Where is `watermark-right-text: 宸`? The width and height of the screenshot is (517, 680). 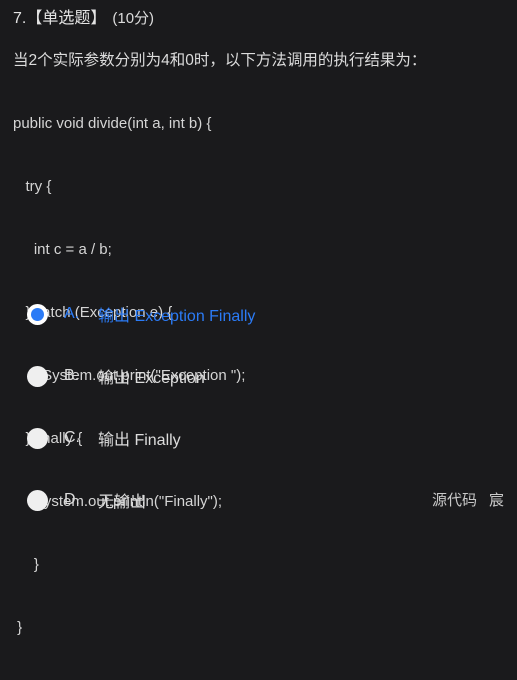 watermark-right-text: 宸 is located at coordinates (496, 500).